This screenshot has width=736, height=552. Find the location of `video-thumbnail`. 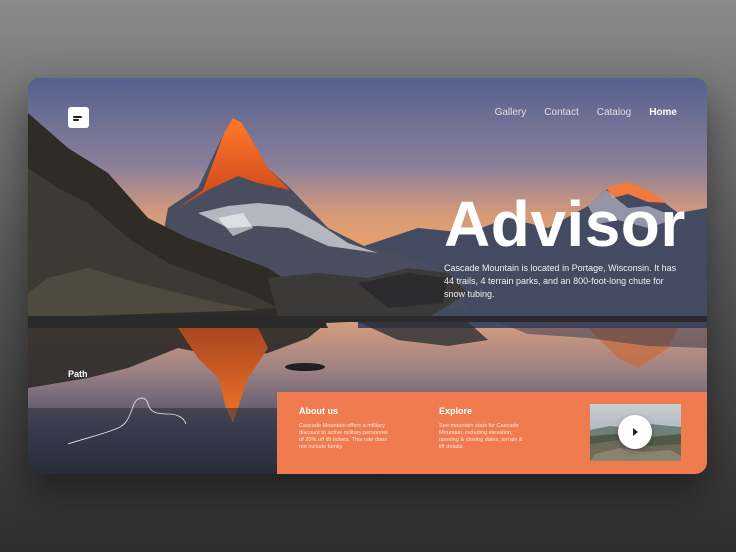

video-thumbnail is located at coordinates (635, 432).